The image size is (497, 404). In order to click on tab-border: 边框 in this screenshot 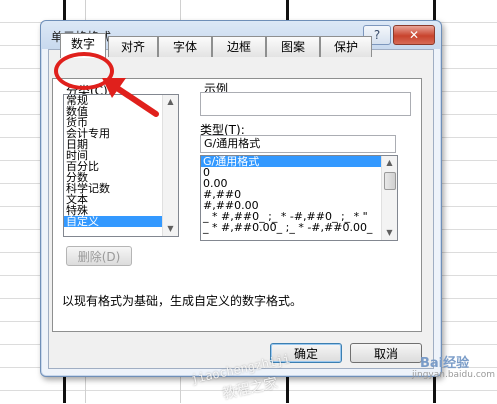, I will do `click(239, 46)`.